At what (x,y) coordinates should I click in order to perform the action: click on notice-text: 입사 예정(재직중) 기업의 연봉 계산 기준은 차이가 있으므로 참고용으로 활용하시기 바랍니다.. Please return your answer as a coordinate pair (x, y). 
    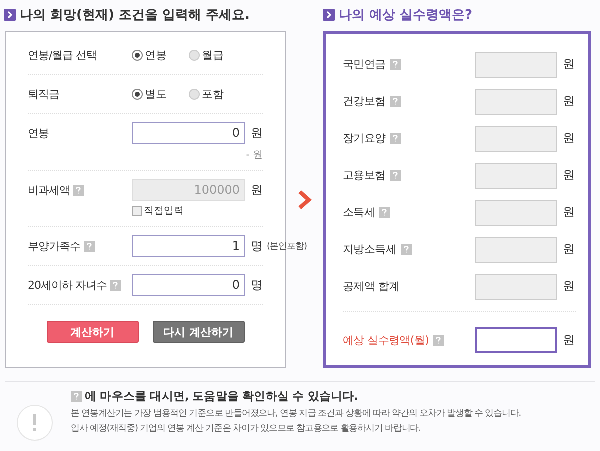
    Looking at the image, I should click on (246, 429).